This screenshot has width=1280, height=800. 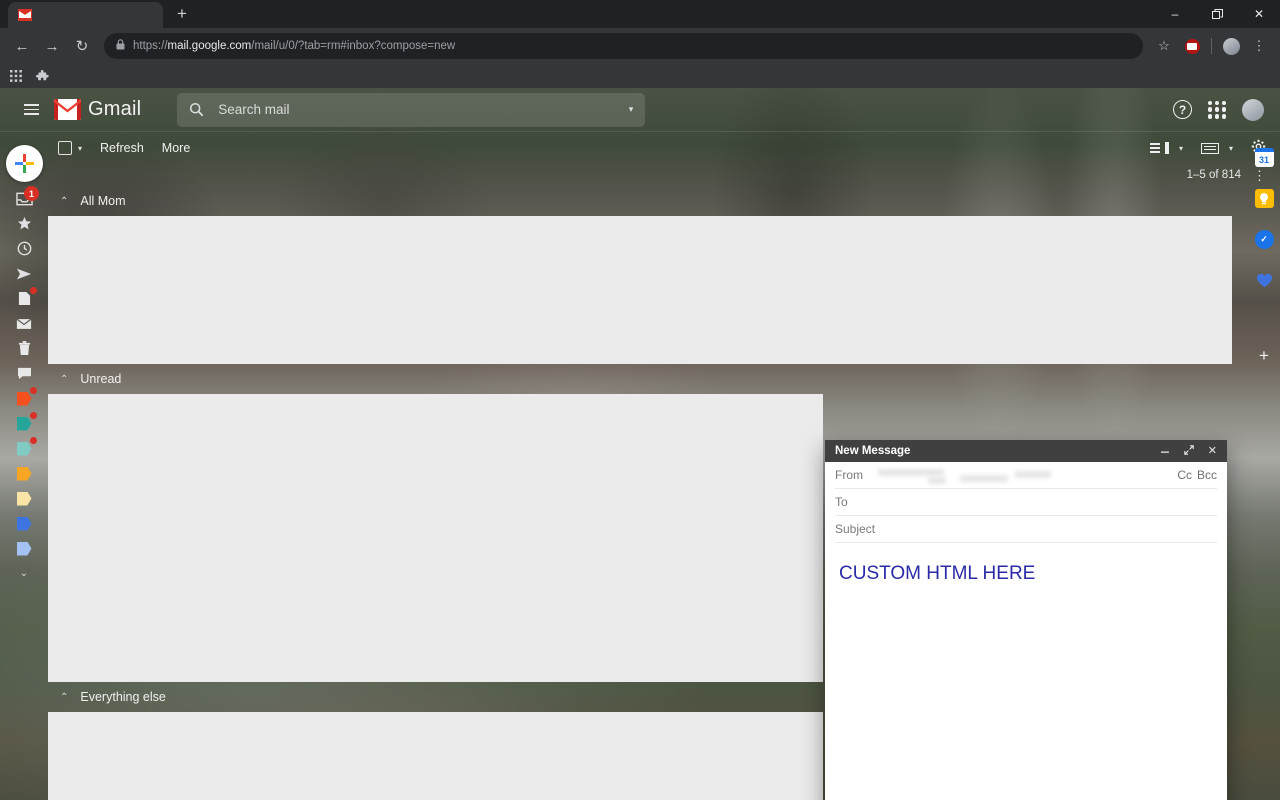 I want to click on gmail-logo: Gmail, so click(x=97, y=109).